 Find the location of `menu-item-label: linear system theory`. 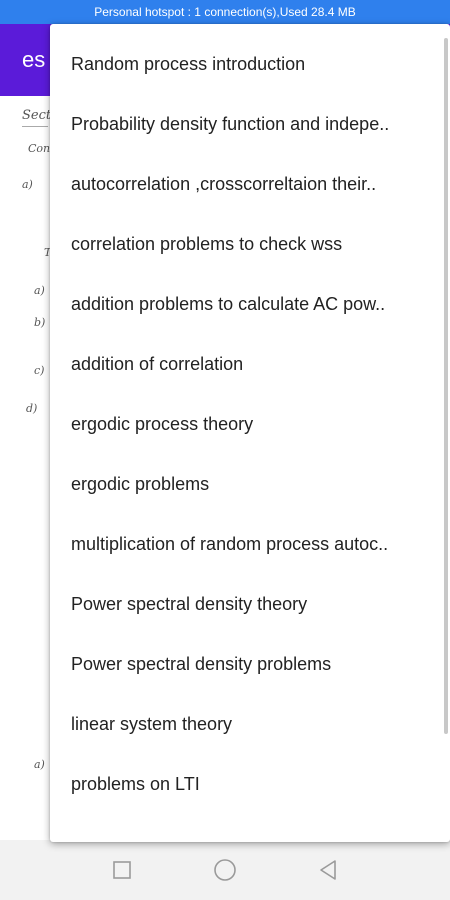

menu-item-label: linear system theory is located at coordinates (152, 723).